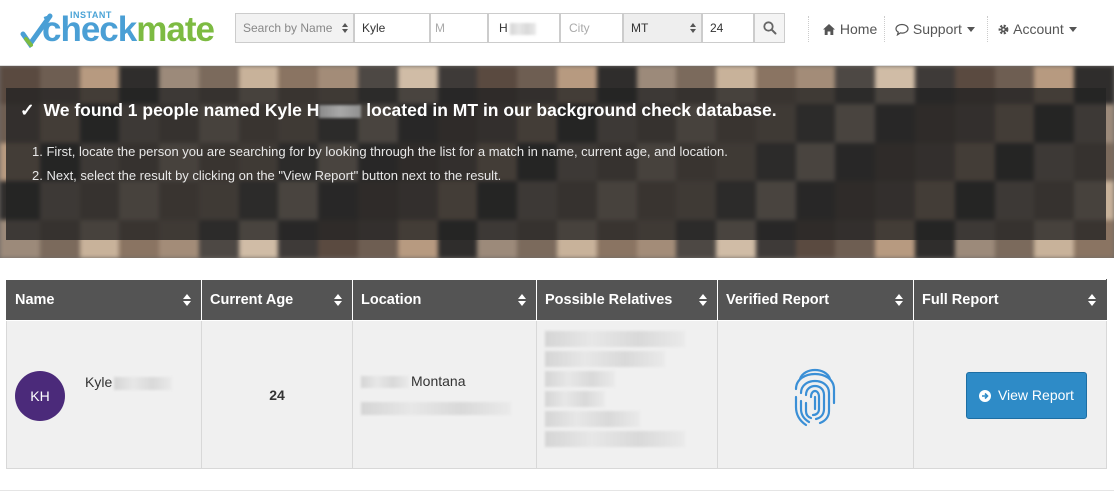 Image resolution: width=1114 pixels, height=495 pixels. I want to click on first-name-input: Kyle, so click(392, 28).